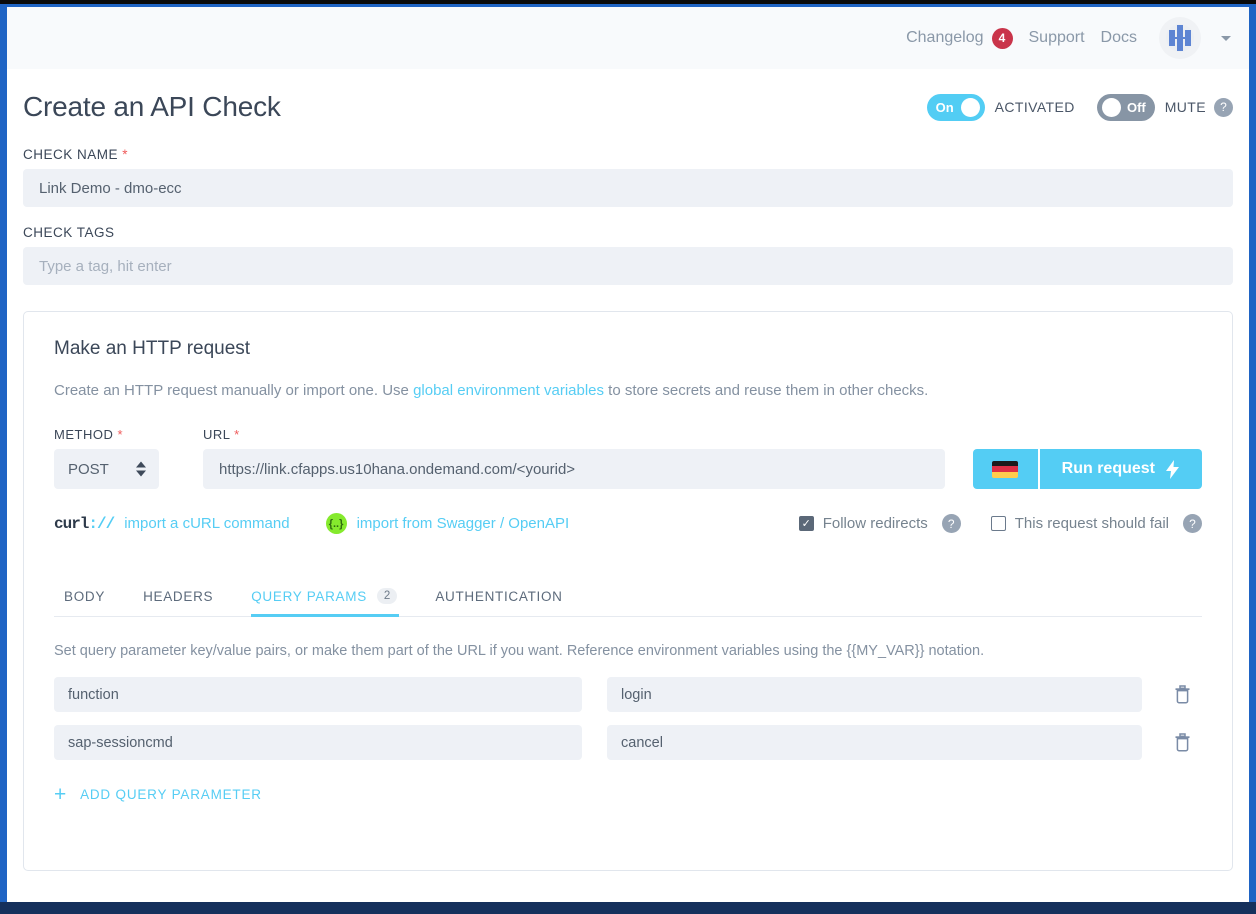 This screenshot has height=914, width=1256. Describe the element at coordinates (1226, 38) in the screenshot. I see `chevron-down-icon` at that location.